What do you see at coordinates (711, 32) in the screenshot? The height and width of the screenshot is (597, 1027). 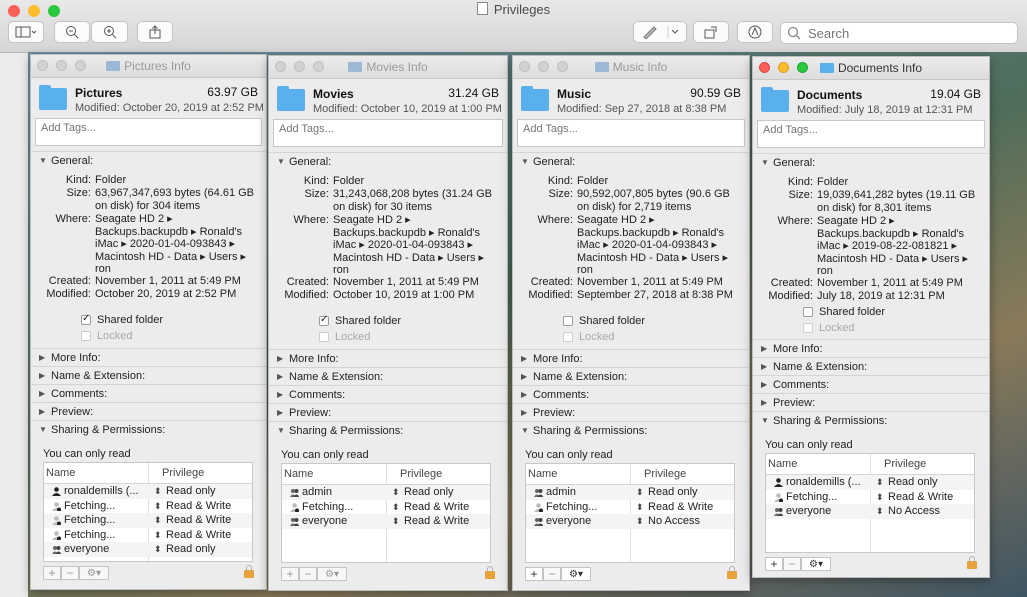 I see `rotate-button` at bounding box center [711, 32].